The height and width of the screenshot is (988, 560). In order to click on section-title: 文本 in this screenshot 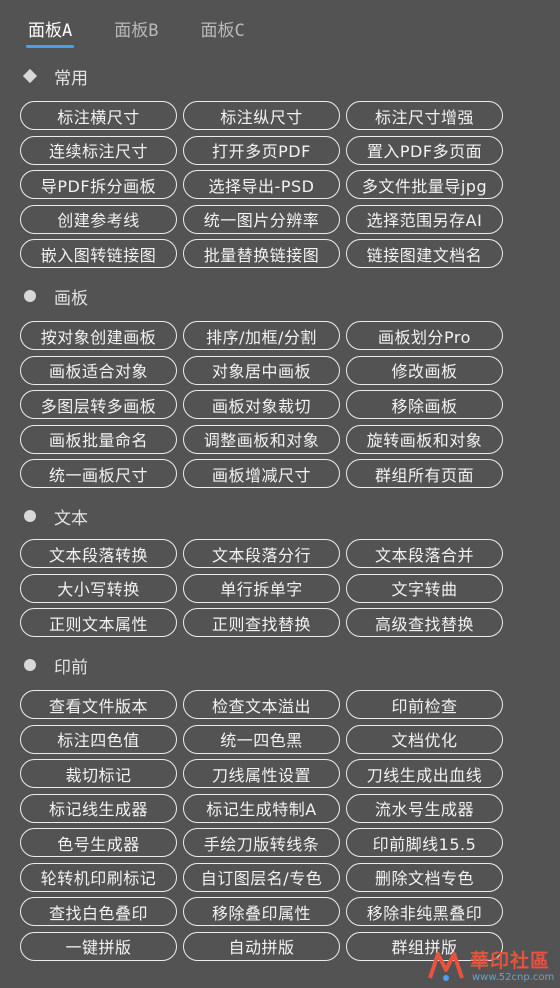, I will do `click(71, 518)`.